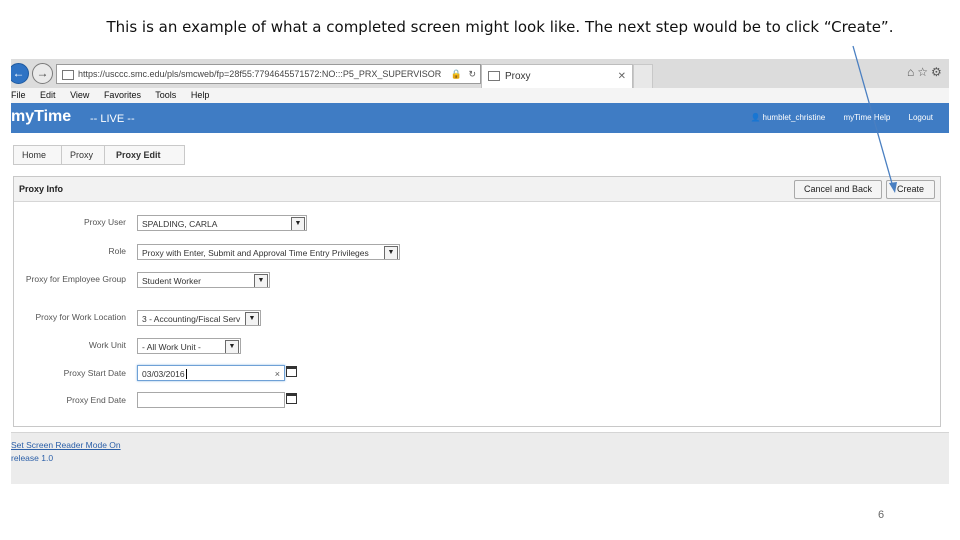 Image resolution: width=960 pixels, height=540 pixels. Describe the element at coordinates (874, 119) in the screenshot. I see `pointer-arrow` at that location.